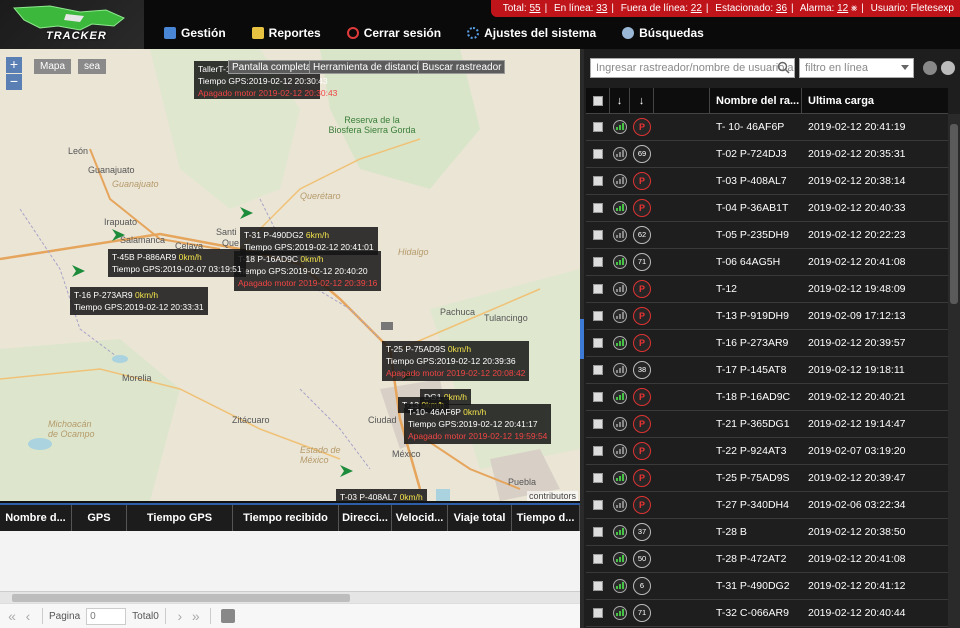 Image resolution: width=960 pixels, height=628 pixels. I want to click on layer-sea-button: sea, so click(92, 66).